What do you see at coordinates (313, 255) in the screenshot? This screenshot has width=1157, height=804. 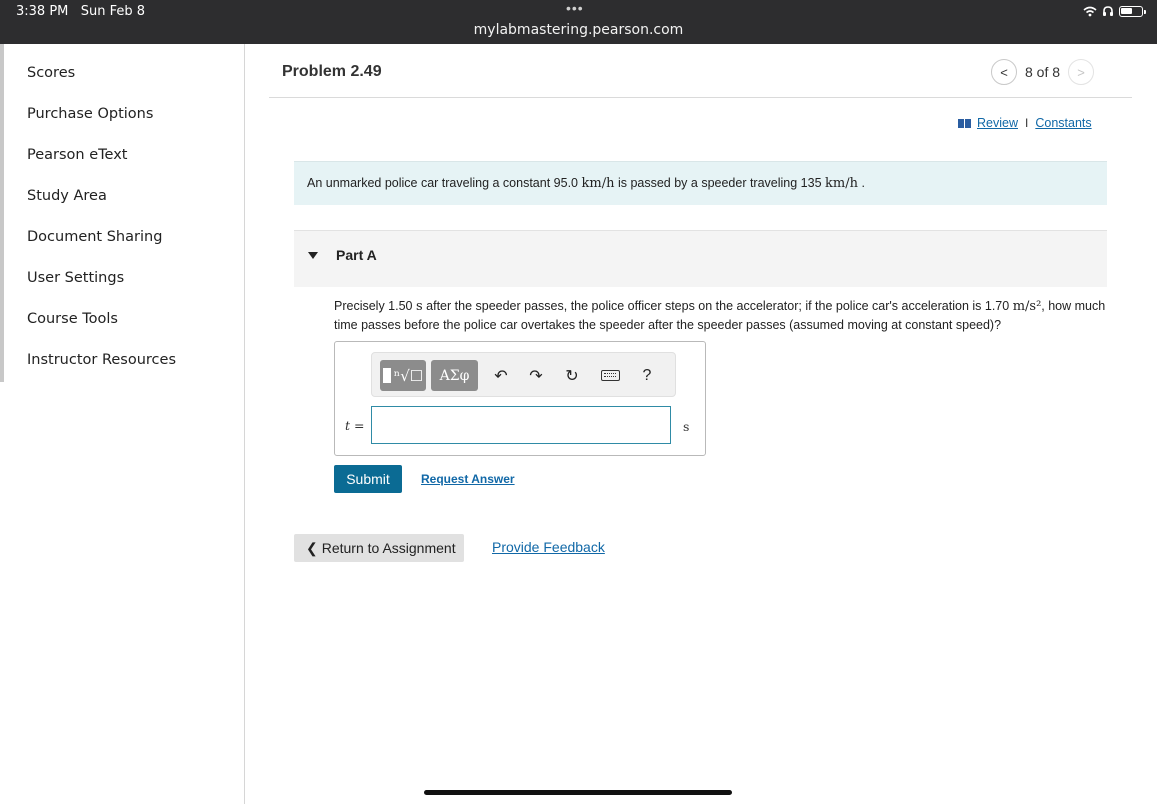 I see `collapse-triangle-icon` at bounding box center [313, 255].